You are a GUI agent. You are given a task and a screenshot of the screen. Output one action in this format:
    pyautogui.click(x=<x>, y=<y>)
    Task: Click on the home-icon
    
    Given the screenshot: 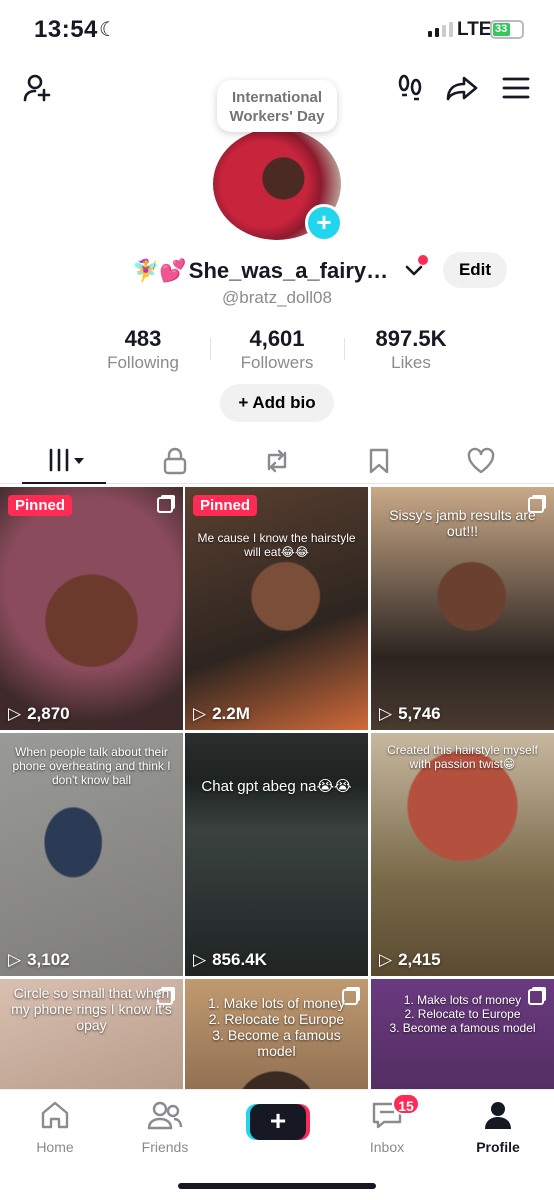 What is the action you would take?
    pyautogui.click(x=55, y=1115)
    